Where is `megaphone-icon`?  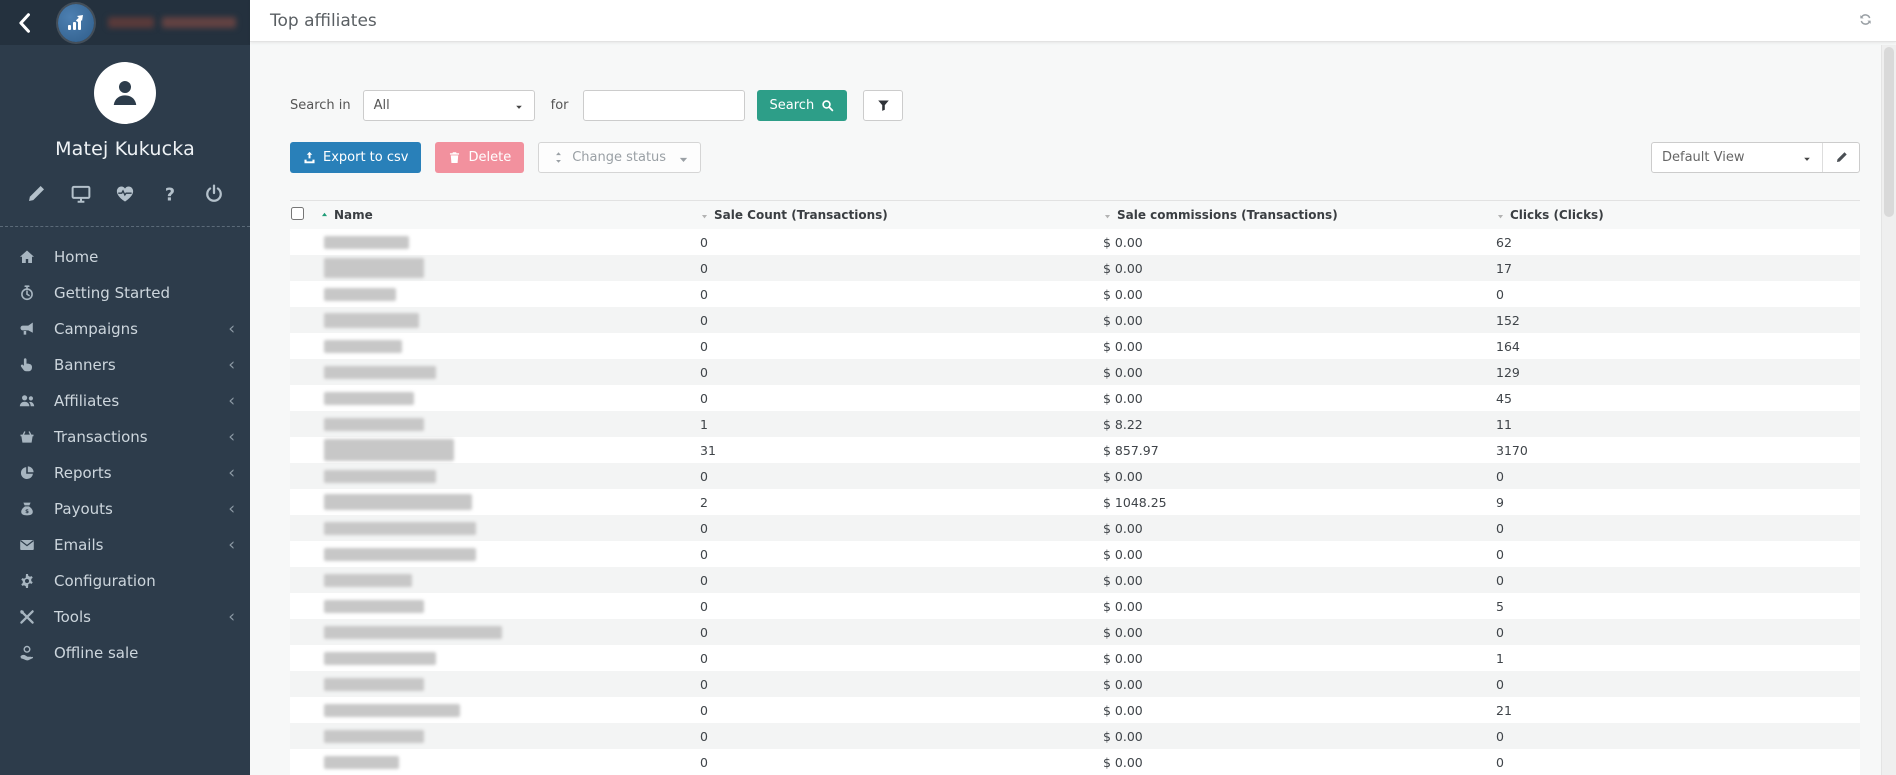 megaphone-icon is located at coordinates (28, 329).